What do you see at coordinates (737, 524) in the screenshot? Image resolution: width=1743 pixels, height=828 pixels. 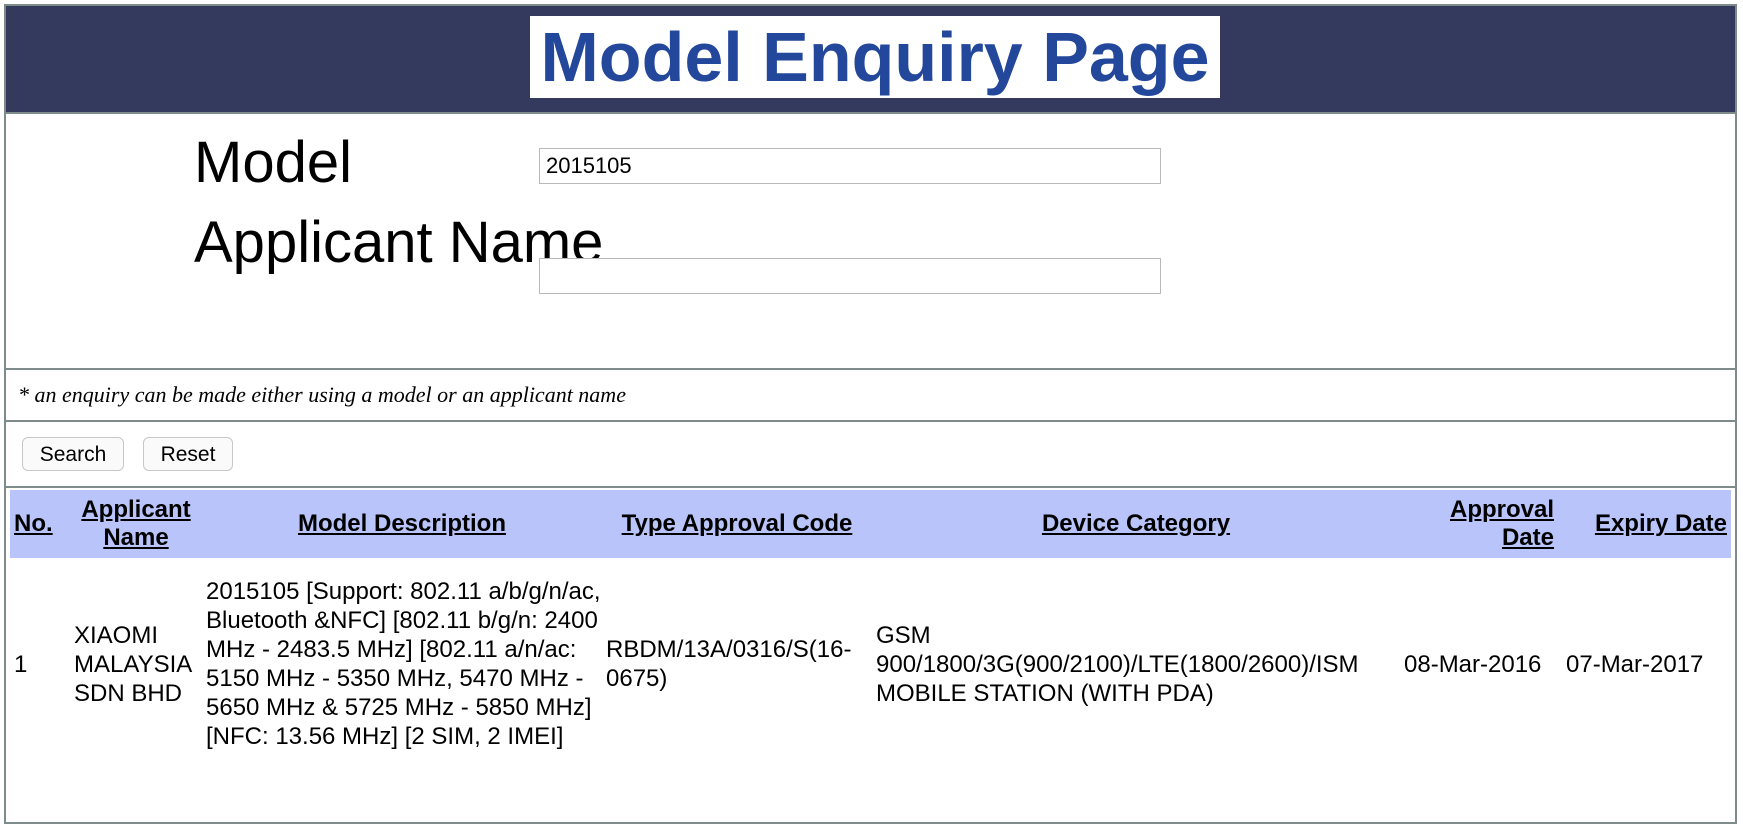 I see `column-header-type-approval-code: Type Approval Code` at bounding box center [737, 524].